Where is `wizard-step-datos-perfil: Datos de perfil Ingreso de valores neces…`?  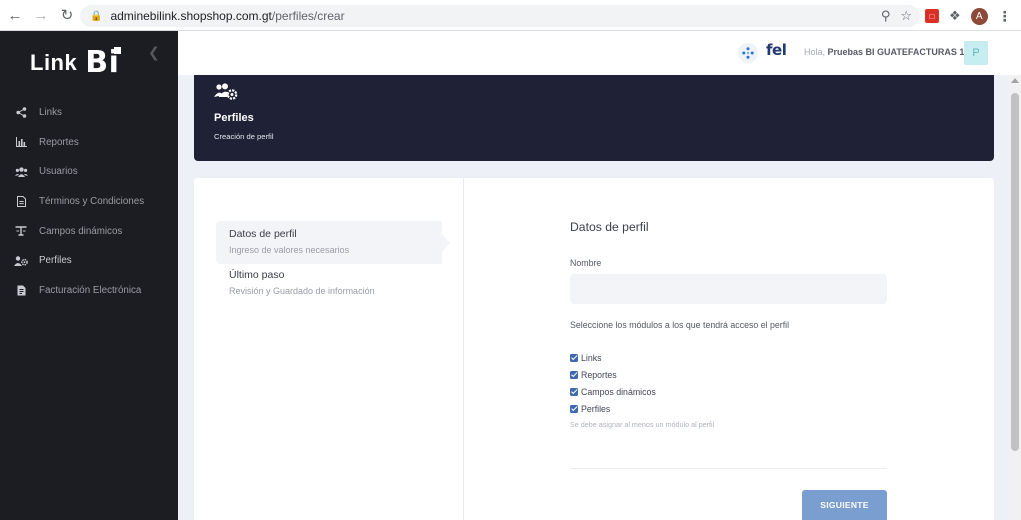
wizard-step-datos-perfil: Datos de perfil Ingreso de valores neces… is located at coordinates (333, 242).